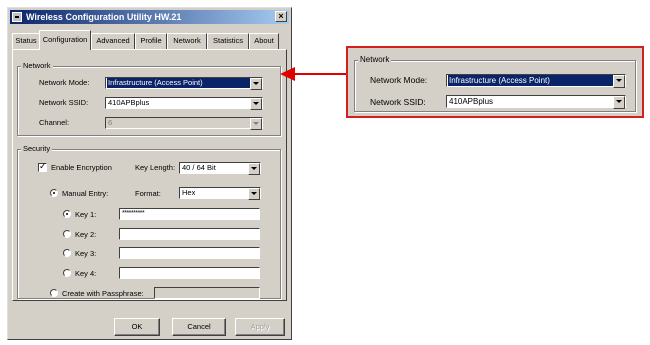 The image size is (650, 345). I want to click on callout-network-ssid-value: 410APBplus, so click(471, 101).